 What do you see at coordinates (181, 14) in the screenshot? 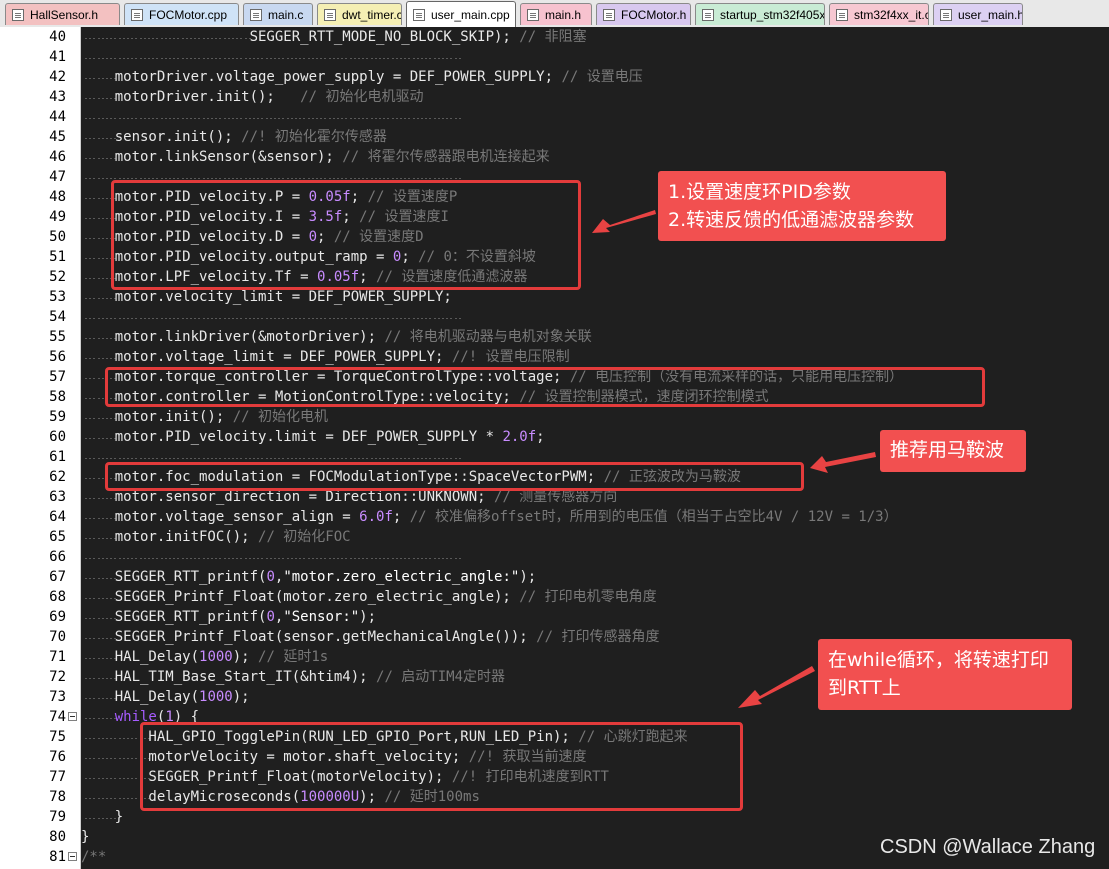
I see `tab-focmotor-cpp: FOCMotor.cpp` at bounding box center [181, 14].